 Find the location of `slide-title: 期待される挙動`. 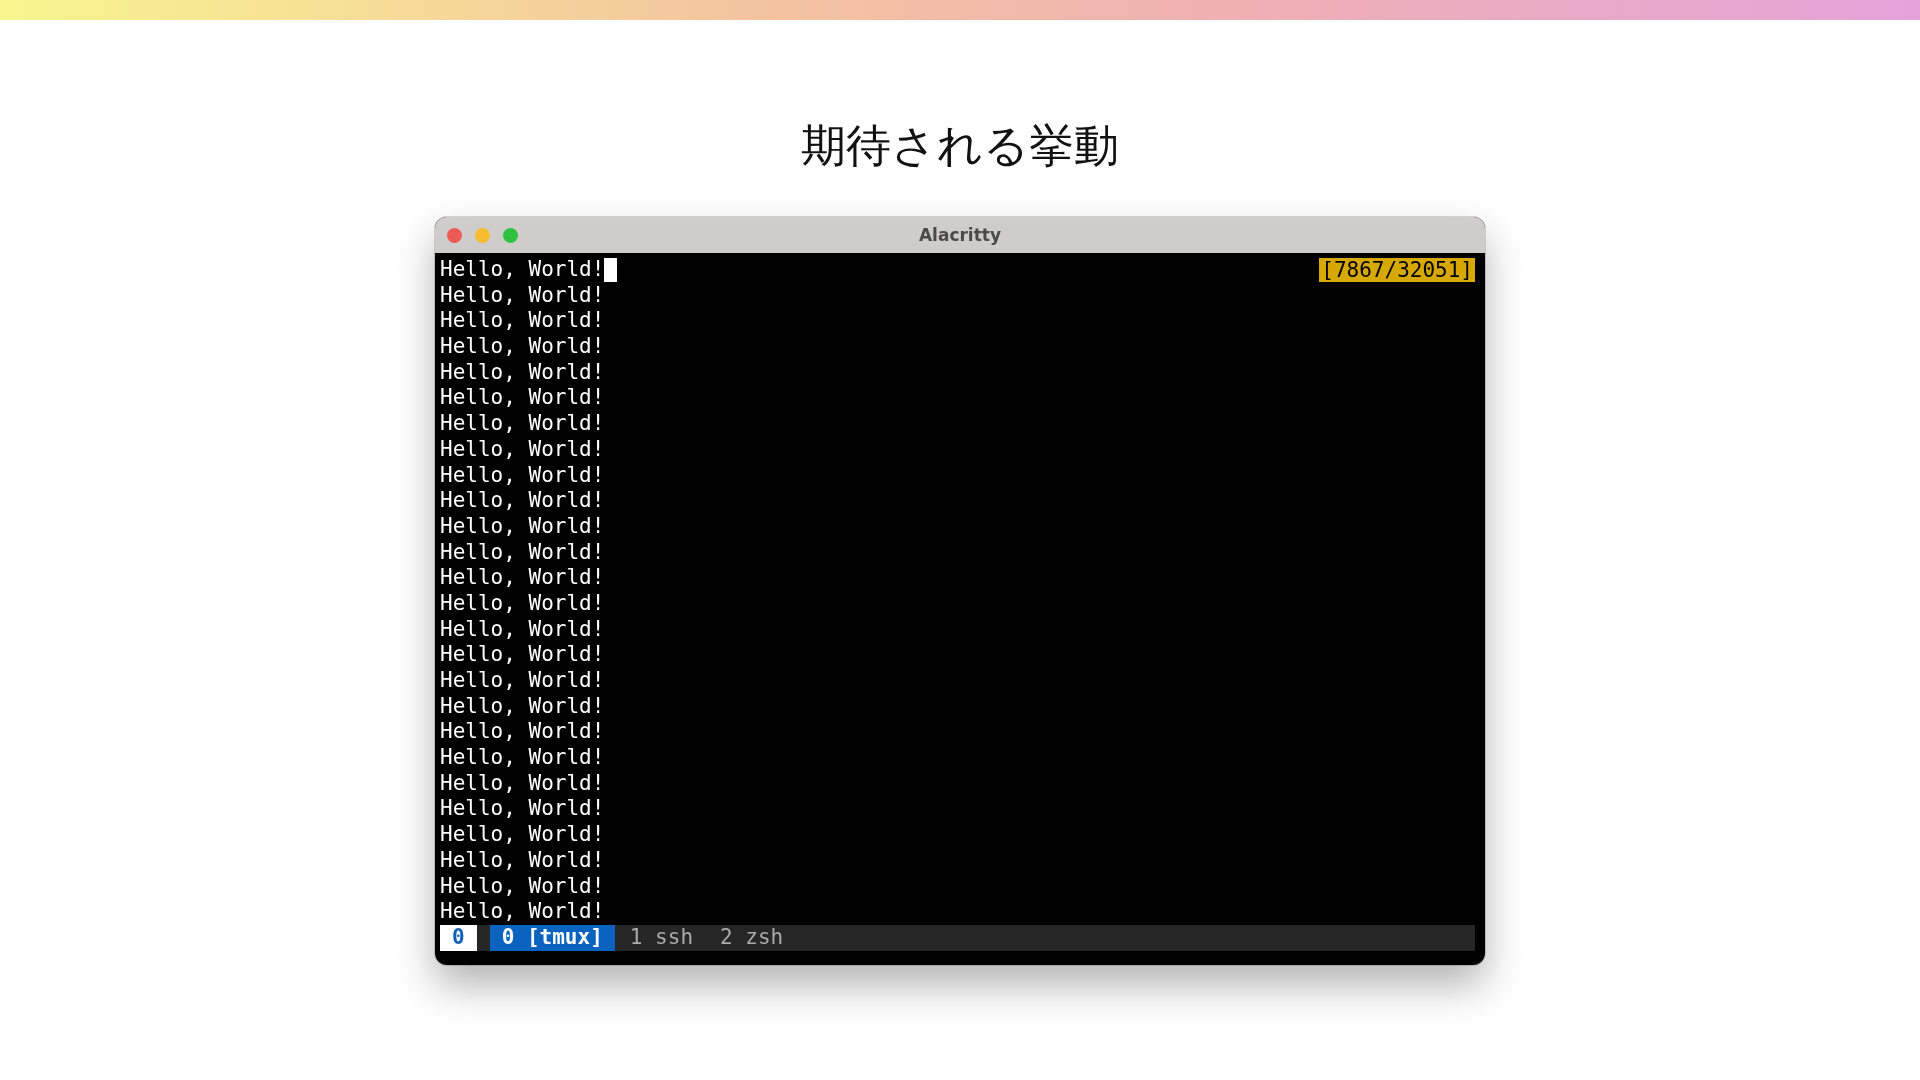

slide-title: 期待される挙動 is located at coordinates (960, 146).